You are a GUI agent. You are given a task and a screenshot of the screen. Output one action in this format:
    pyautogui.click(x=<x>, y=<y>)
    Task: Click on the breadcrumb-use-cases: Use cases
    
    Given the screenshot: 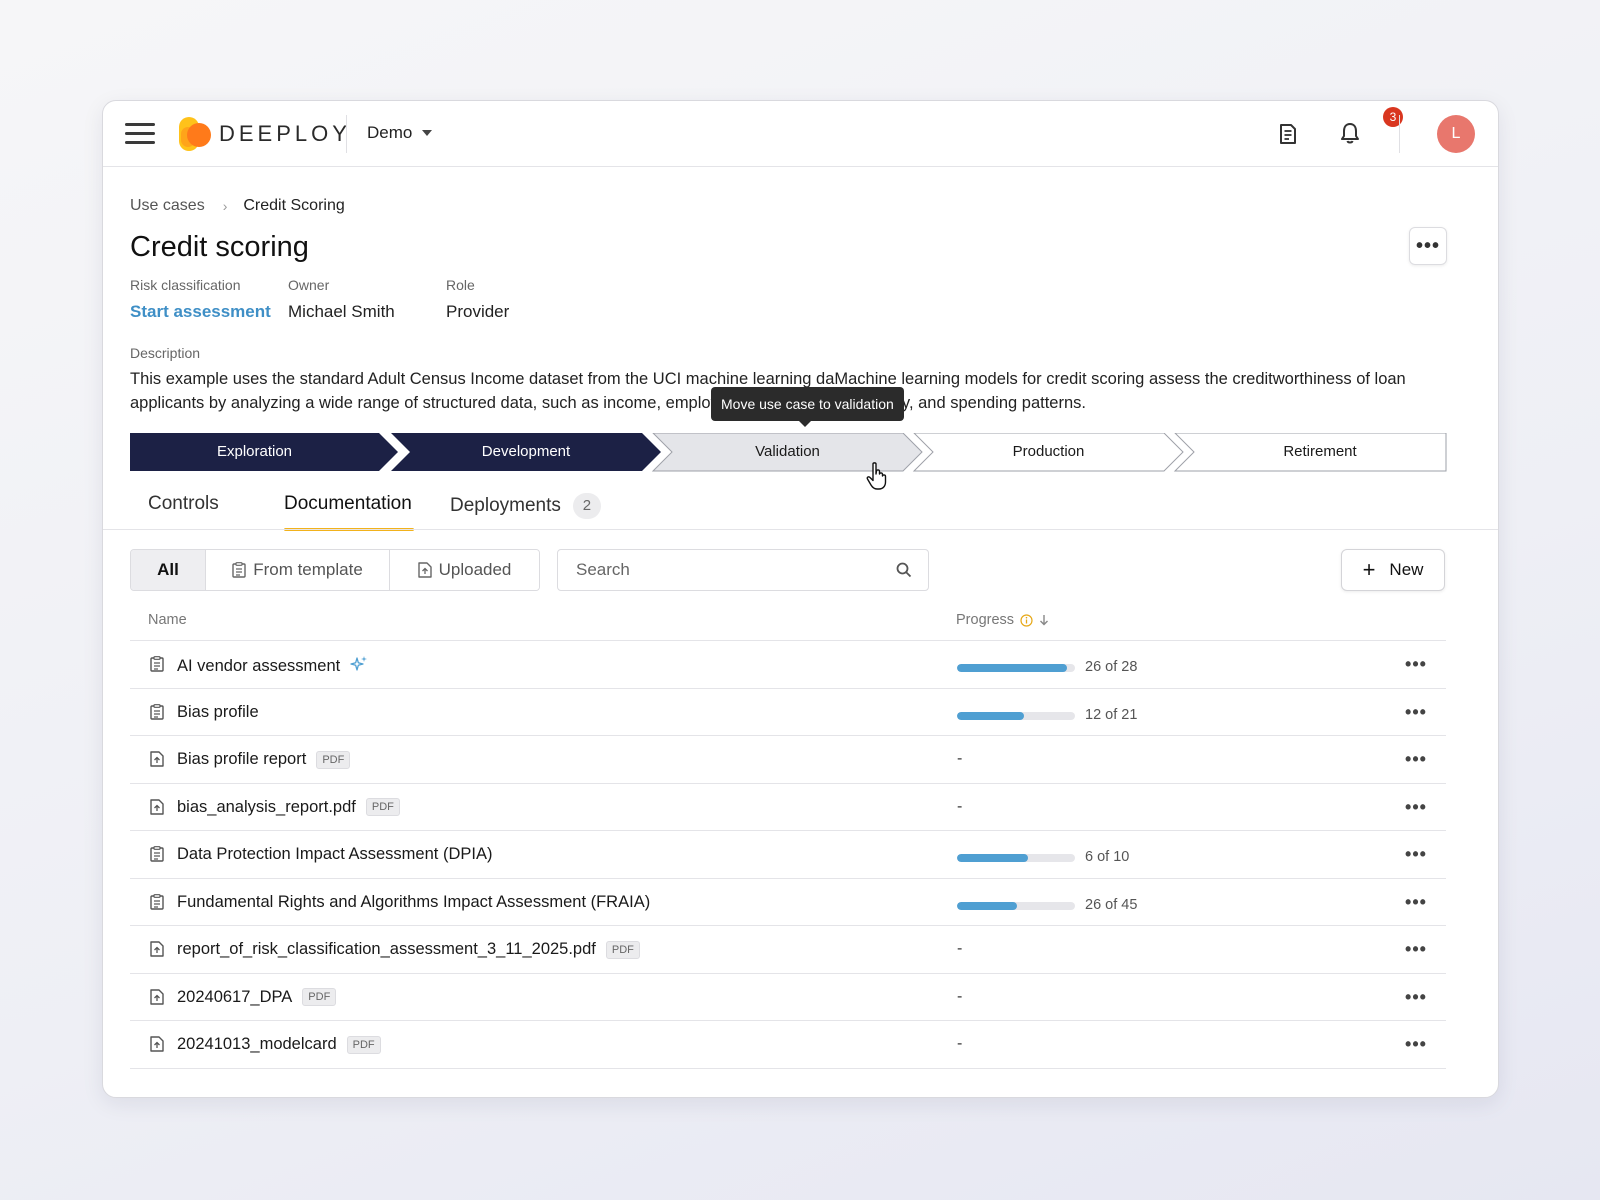 What is the action you would take?
    pyautogui.click(x=167, y=206)
    